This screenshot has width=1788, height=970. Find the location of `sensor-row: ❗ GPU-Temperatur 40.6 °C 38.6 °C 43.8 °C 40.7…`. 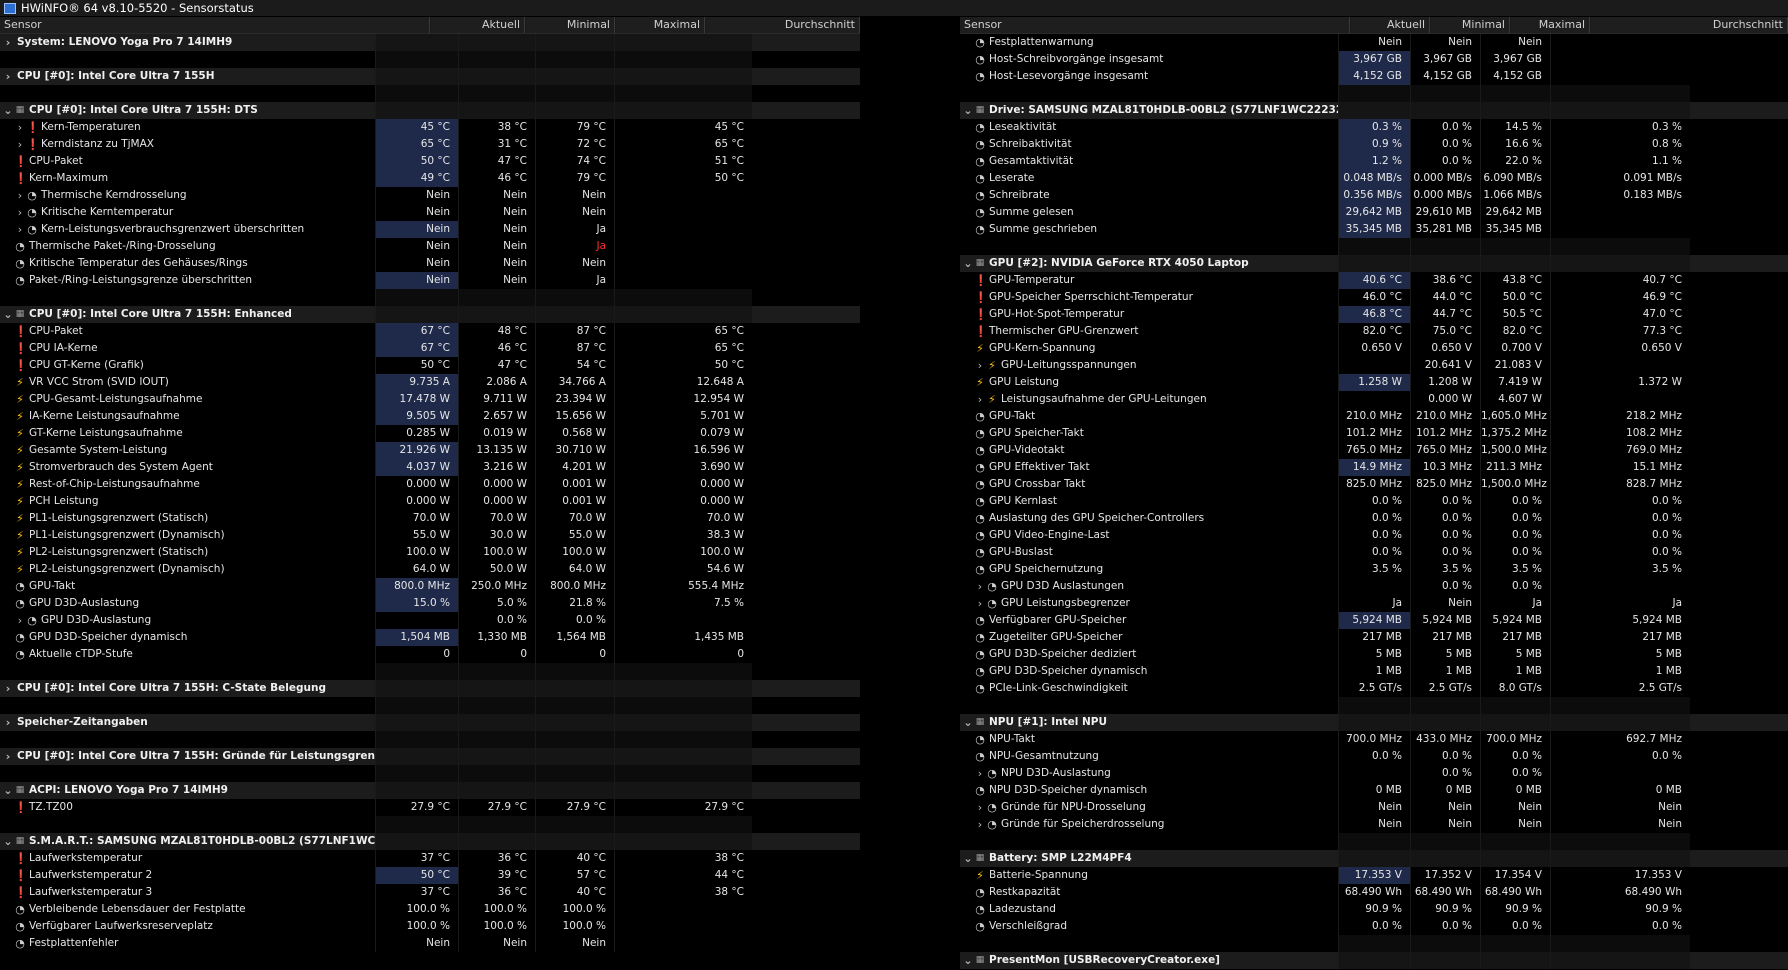

sensor-row: ❗ GPU-Temperatur 40.6 °C 38.6 °C 43.8 °C 40.7… is located at coordinates (1374, 280).